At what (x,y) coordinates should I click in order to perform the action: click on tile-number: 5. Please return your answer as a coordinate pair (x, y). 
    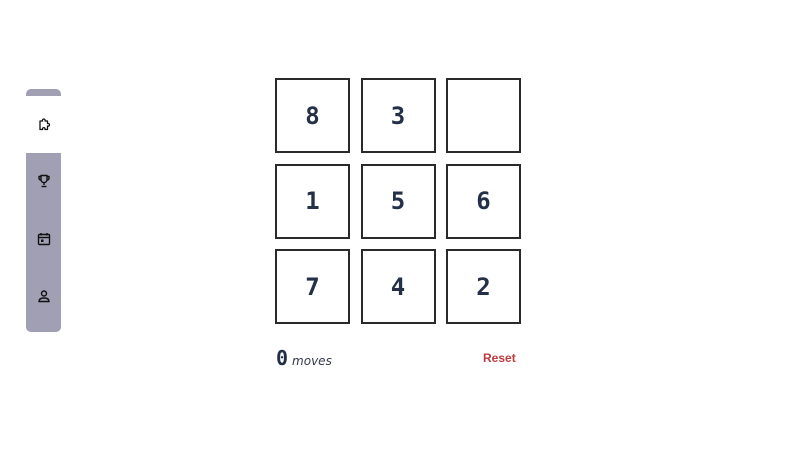
    Looking at the image, I should click on (398, 201).